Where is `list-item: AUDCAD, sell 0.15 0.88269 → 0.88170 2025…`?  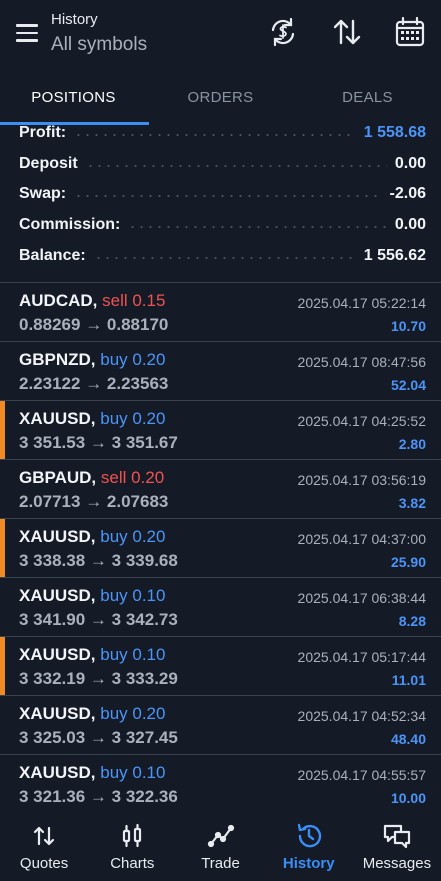
list-item: AUDCAD, sell 0.15 0.88269 → 0.88170 2025… is located at coordinates (220, 311).